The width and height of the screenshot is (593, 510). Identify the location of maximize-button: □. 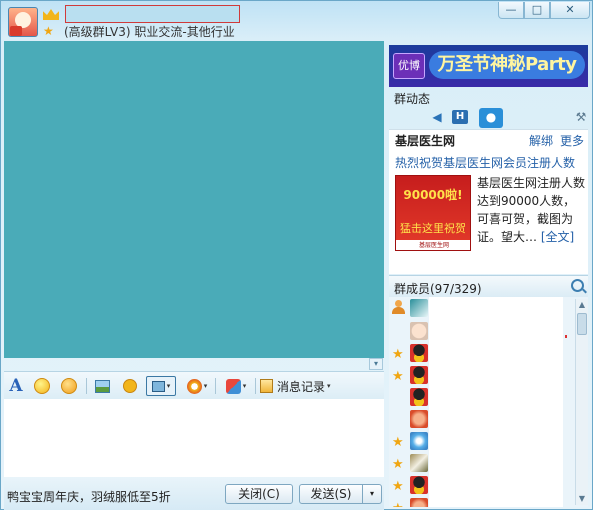
(537, 10).